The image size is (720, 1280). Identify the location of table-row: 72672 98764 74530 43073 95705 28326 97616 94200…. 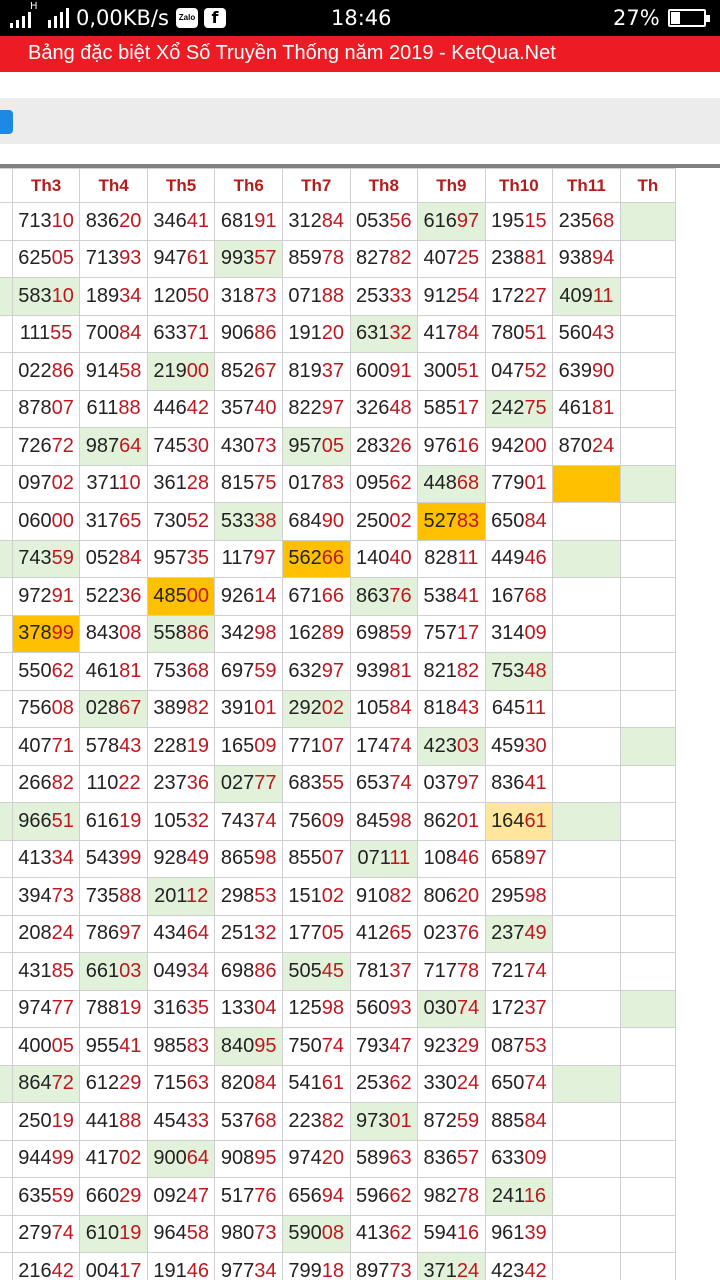
(338, 446).